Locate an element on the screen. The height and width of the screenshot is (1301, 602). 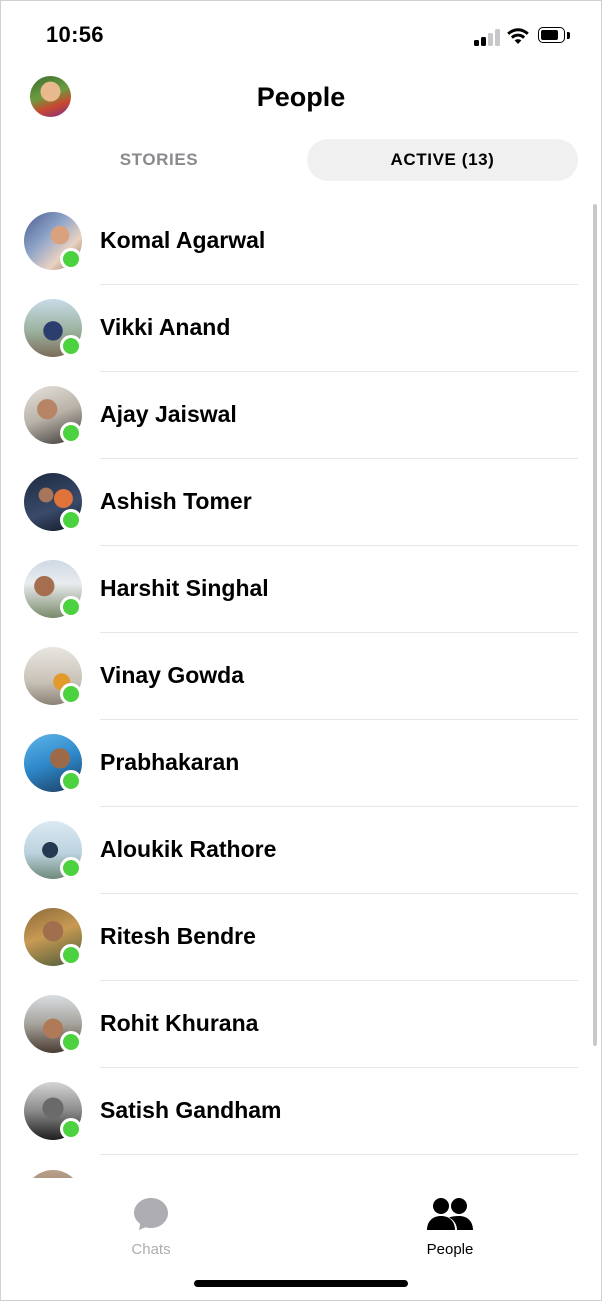
list-item: Vikki Anand is located at coordinates (301, 328).